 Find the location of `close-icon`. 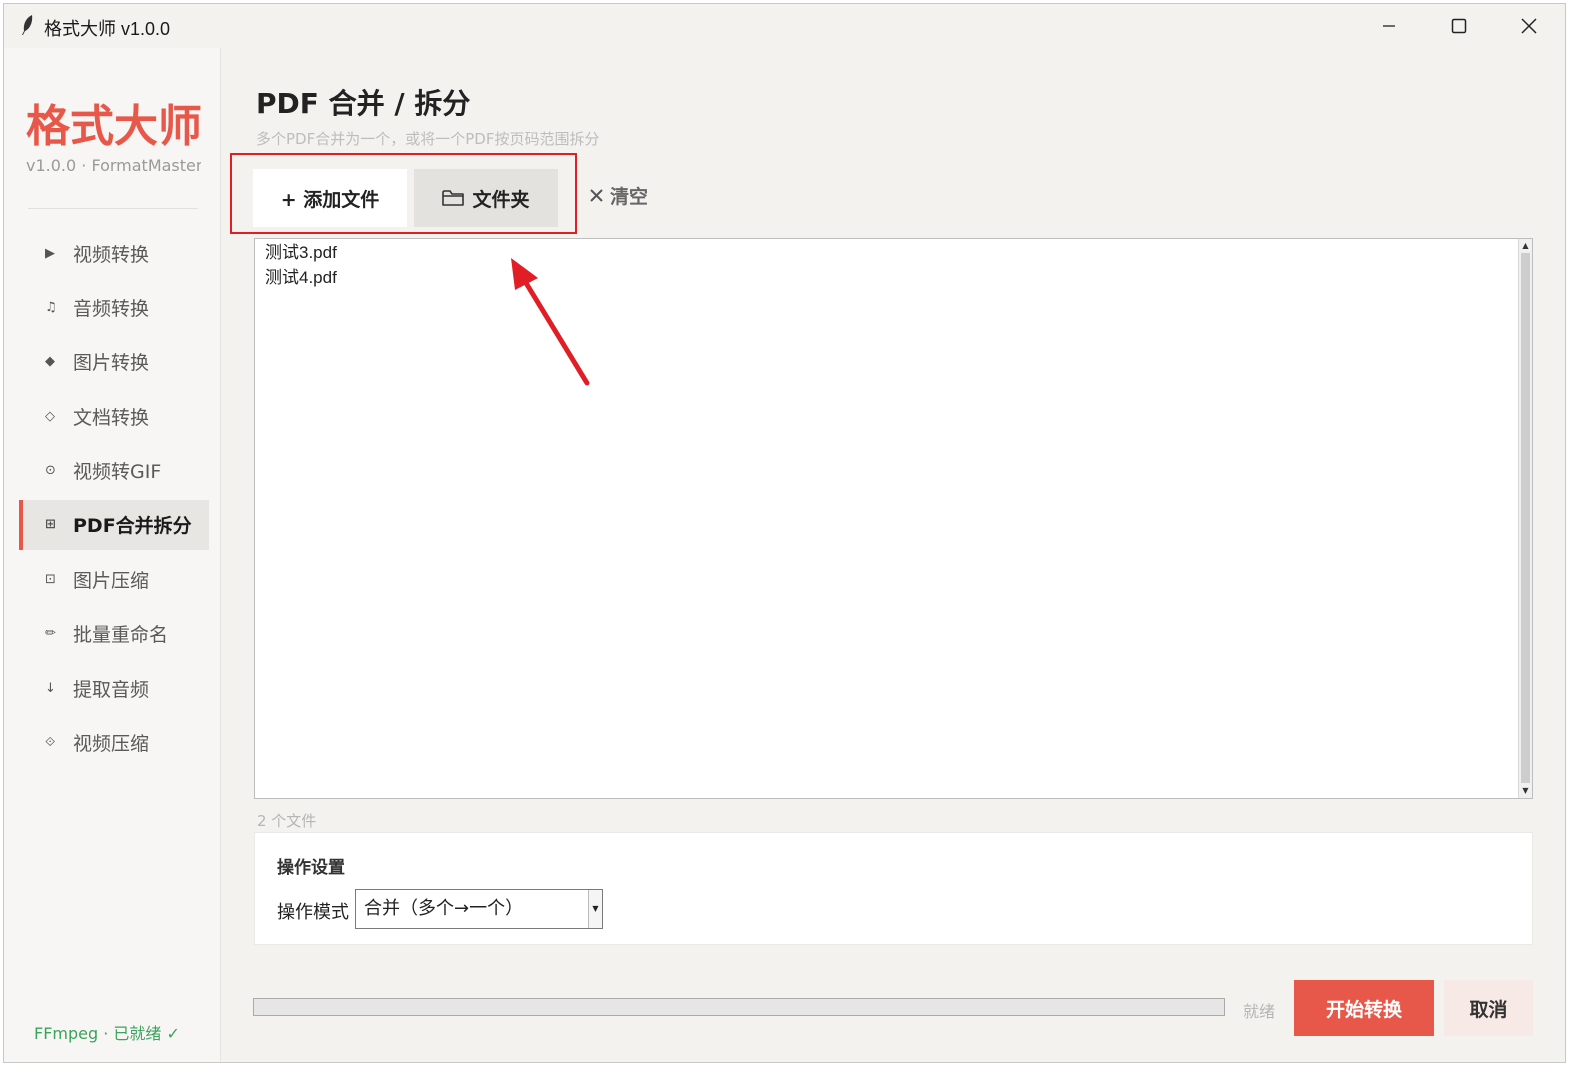

close-icon is located at coordinates (1529, 26).